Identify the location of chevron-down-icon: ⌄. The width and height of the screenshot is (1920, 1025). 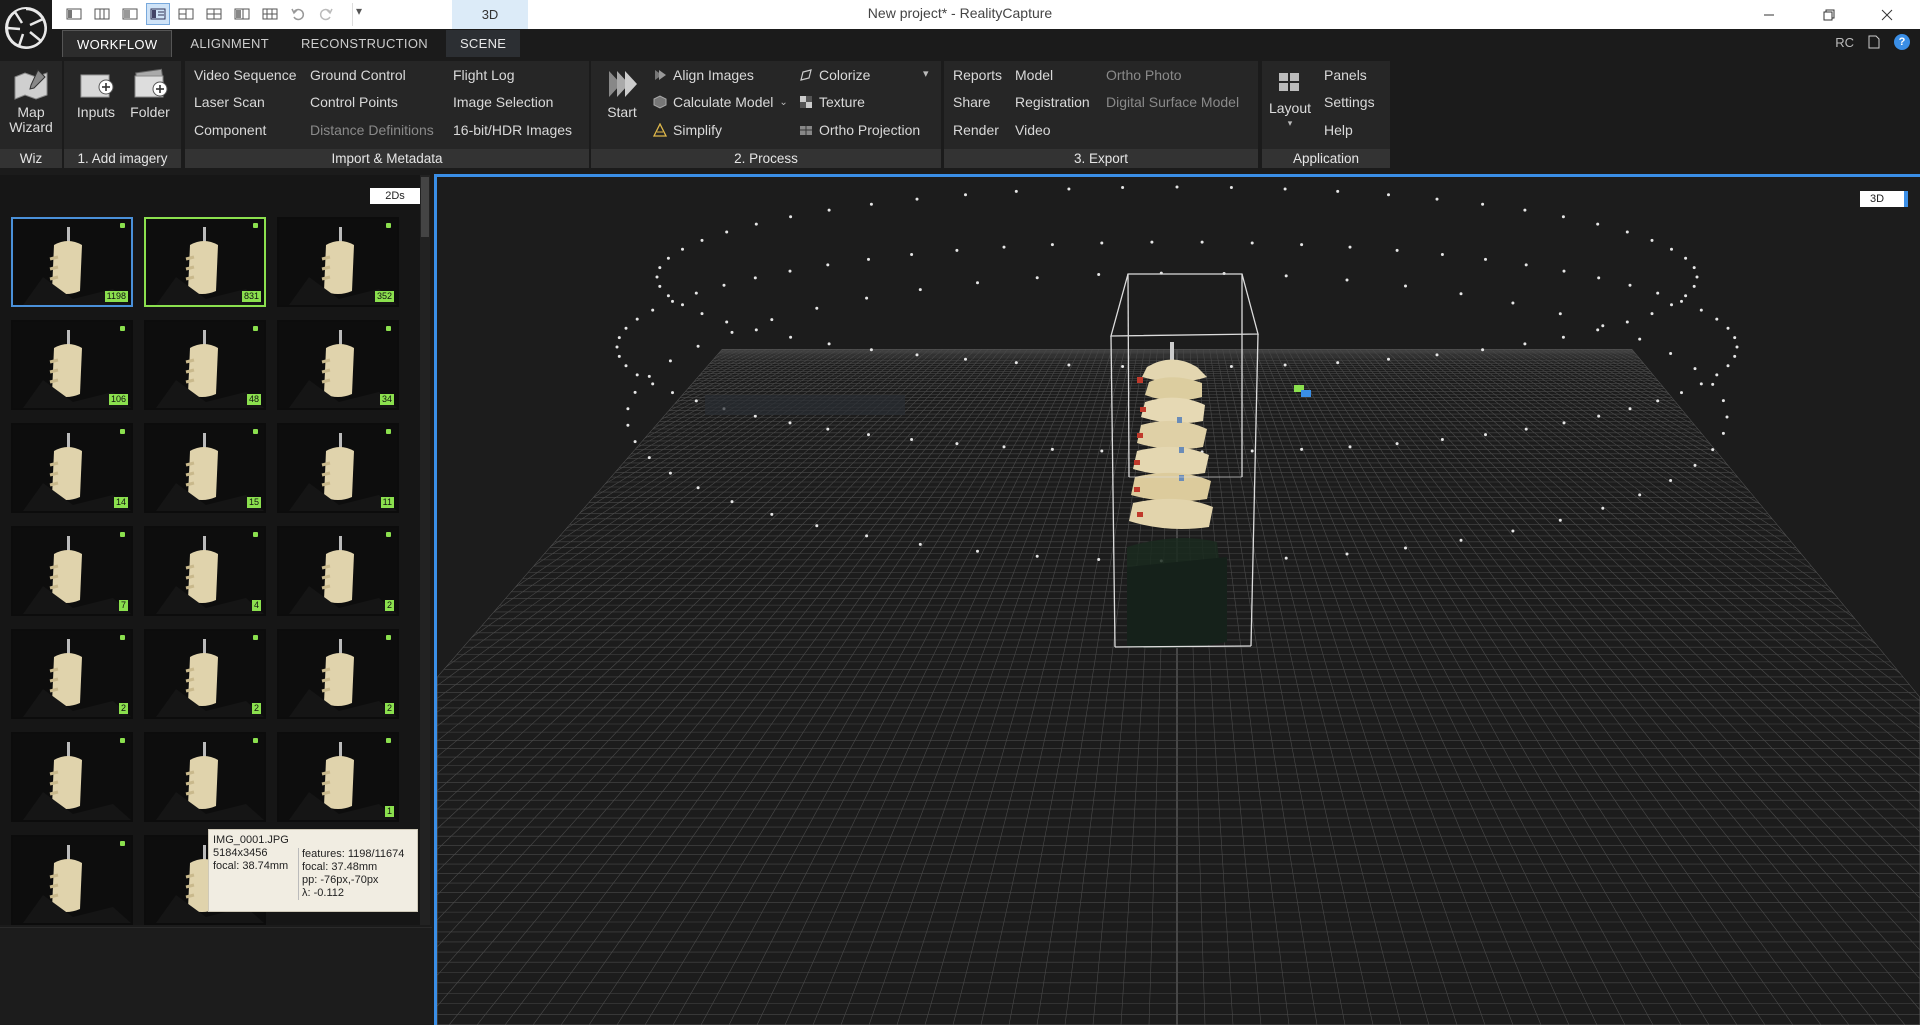
(783, 102).